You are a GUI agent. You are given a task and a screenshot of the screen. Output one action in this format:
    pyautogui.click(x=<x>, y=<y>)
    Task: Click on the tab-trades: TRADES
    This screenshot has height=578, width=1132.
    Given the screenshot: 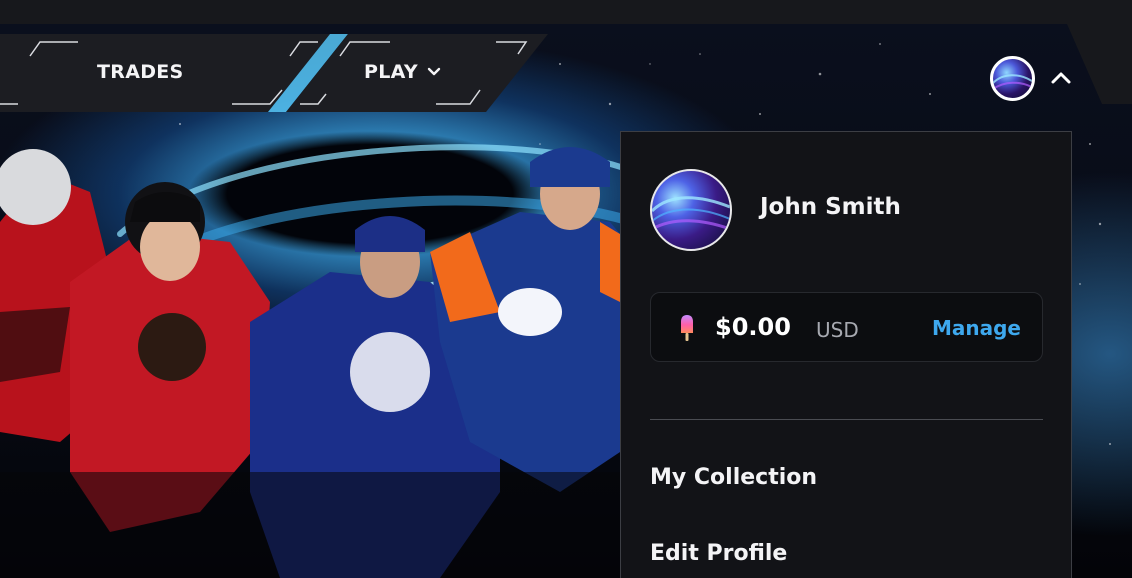 What is the action you would take?
    pyautogui.click(x=140, y=72)
    